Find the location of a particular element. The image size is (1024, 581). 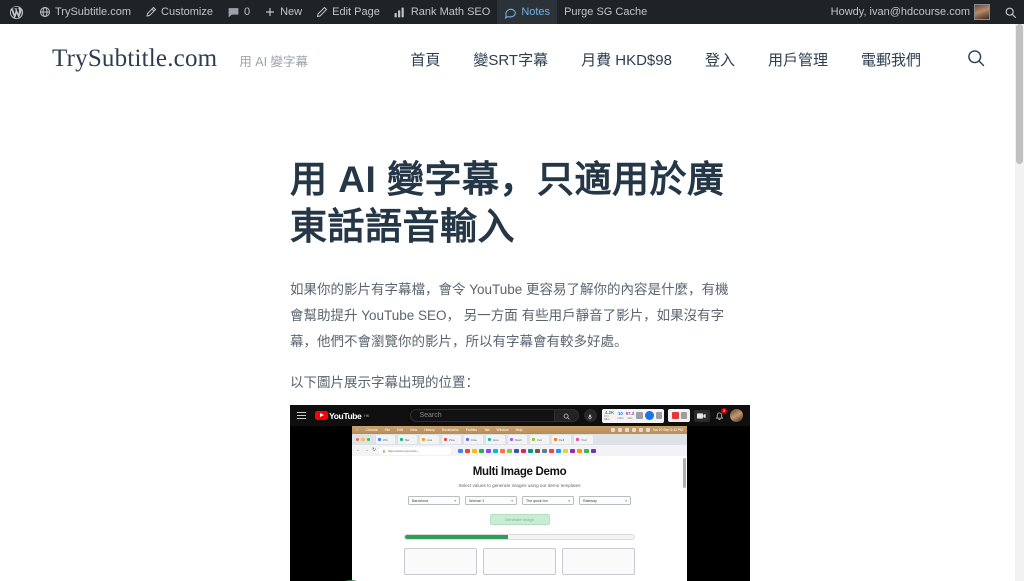

admin-bar-my-account: Howdy, ivan@hdcourse.com is located at coordinates (910, 12).